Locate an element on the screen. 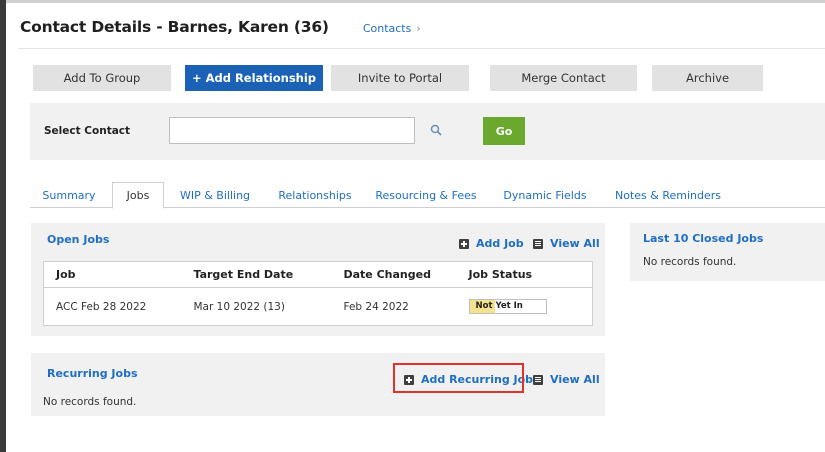 This screenshot has height=452, width=825. window-left-border is located at coordinates (3, 226).